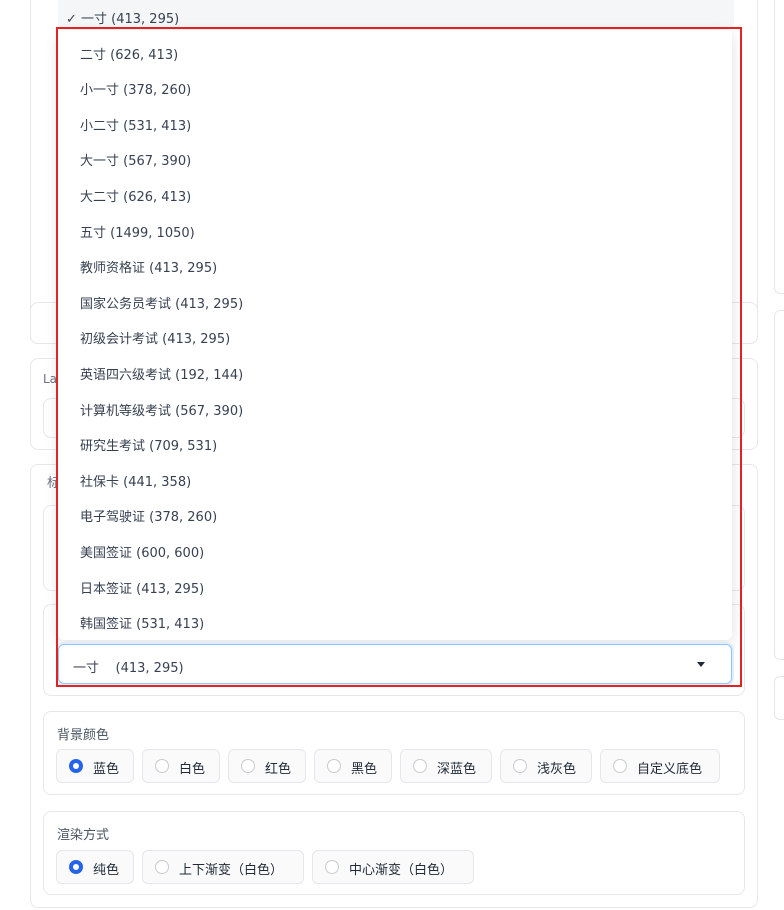  What do you see at coordinates (135, 127) in the screenshot?
I see `size-option: 小二寸 (531, 413)` at bounding box center [135, 127].